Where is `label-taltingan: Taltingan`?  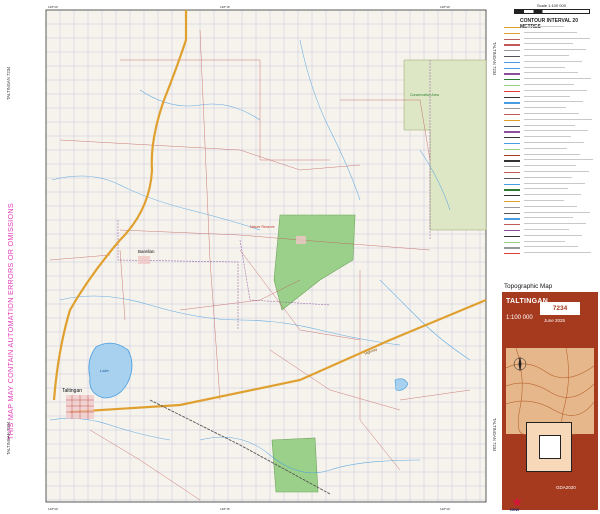
label-taltingan: Taltingan is located at coordinates (72, 391).